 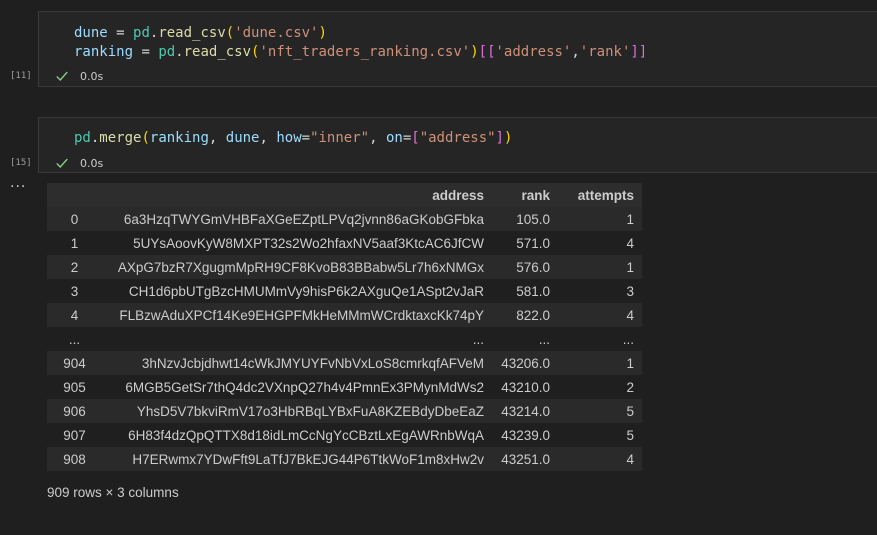 What do you see at coordinates (533, 243) in the screenshot?
I see `cell-rank: 571.0` at bounding box center [533, 243].